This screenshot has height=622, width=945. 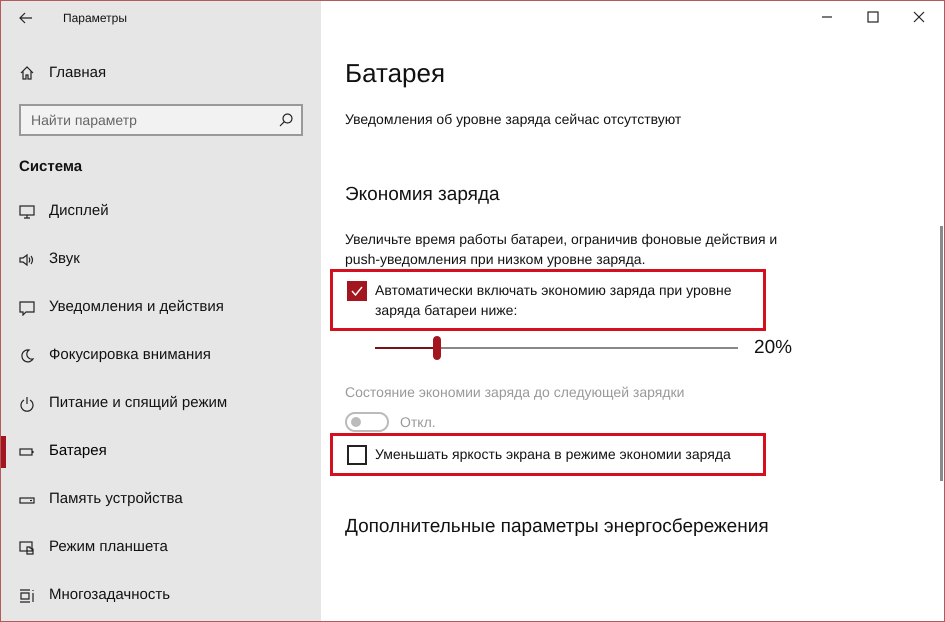 What do you see at coordinates (941, 353) in the screenshot?
I see `scrollbar` at bounding box center [941, 353].